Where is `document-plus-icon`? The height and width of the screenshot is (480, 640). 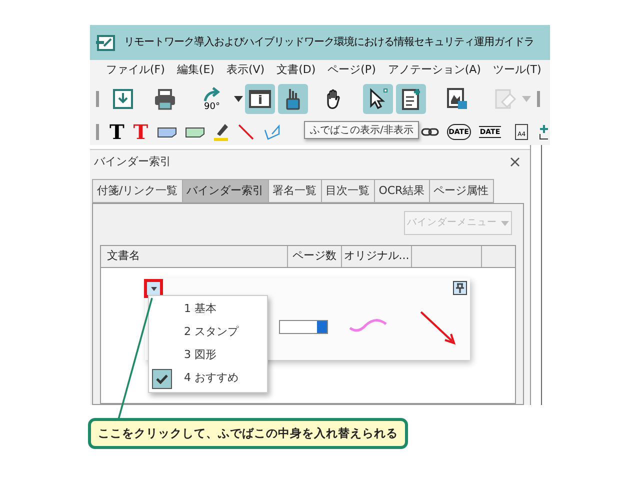
document-plus-icon is located at coordinates (411, 99).